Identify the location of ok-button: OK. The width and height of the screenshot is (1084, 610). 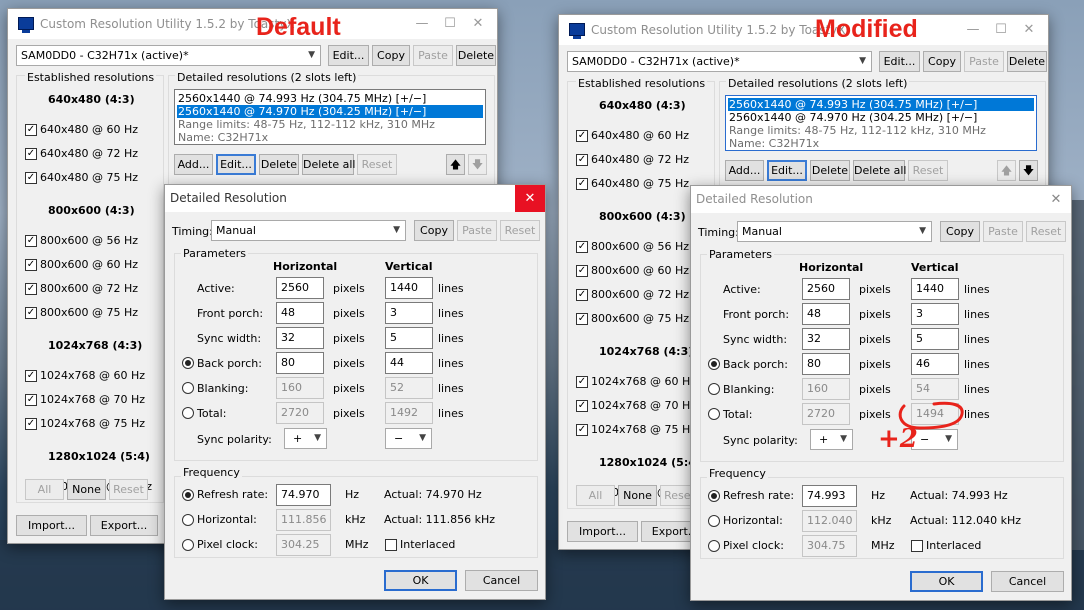
(946, 581).